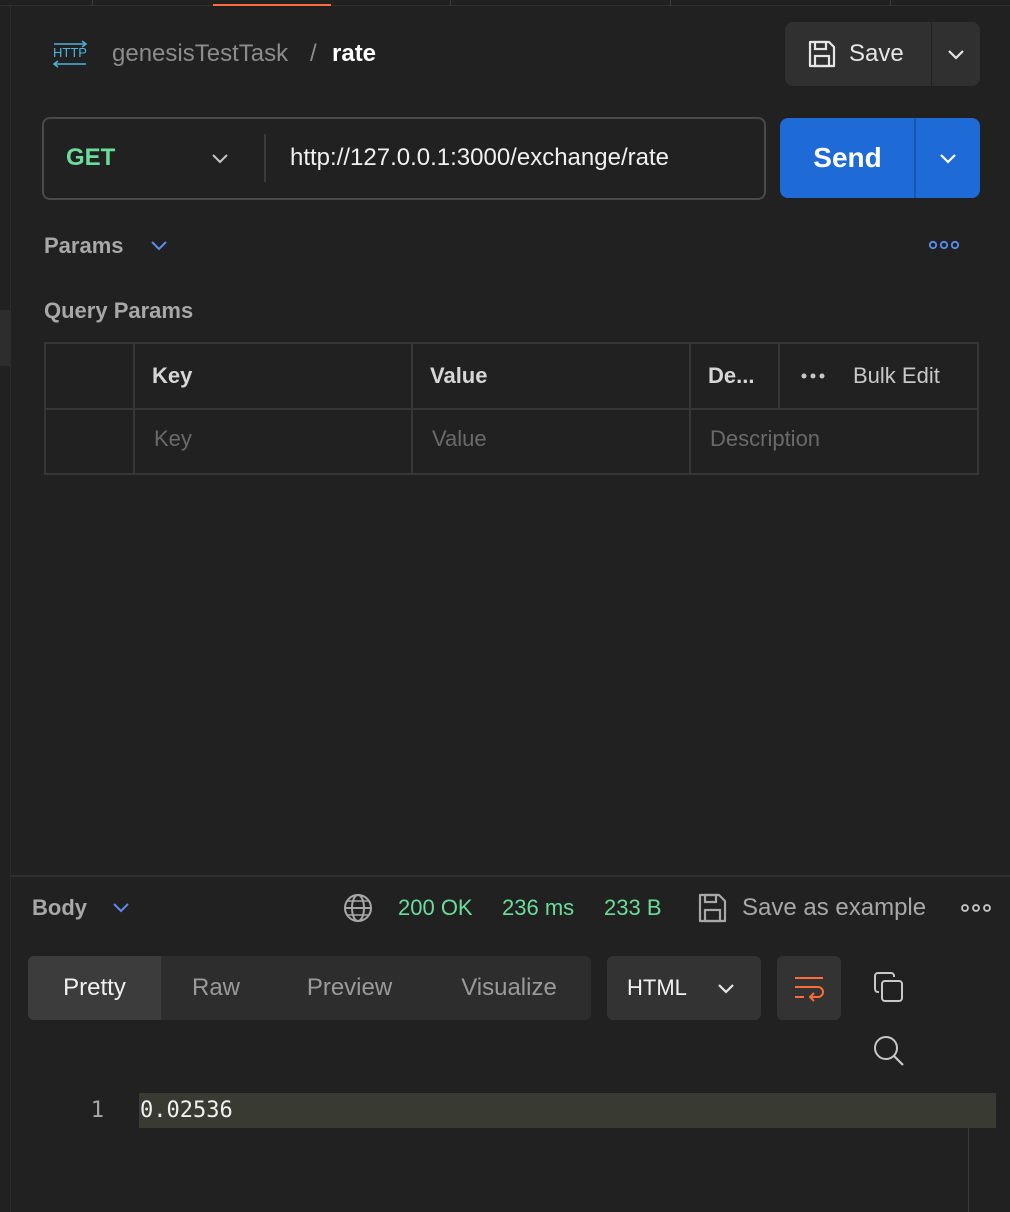  I want to click on tab-pretty: Pretty, so click(94, 988).